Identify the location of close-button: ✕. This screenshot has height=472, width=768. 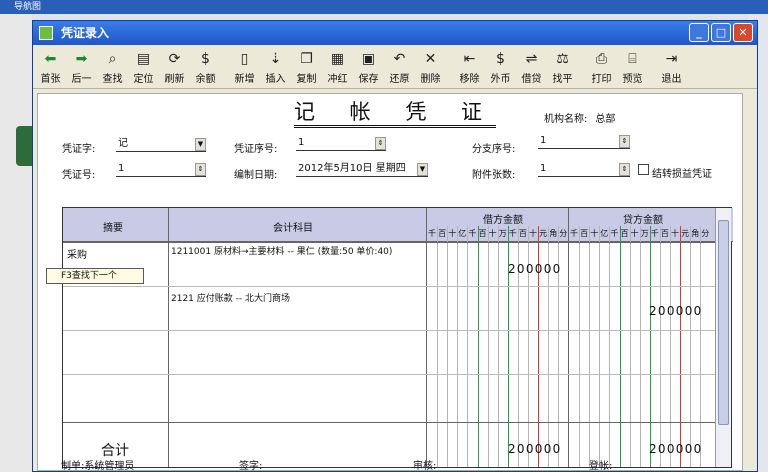
(743, 32).